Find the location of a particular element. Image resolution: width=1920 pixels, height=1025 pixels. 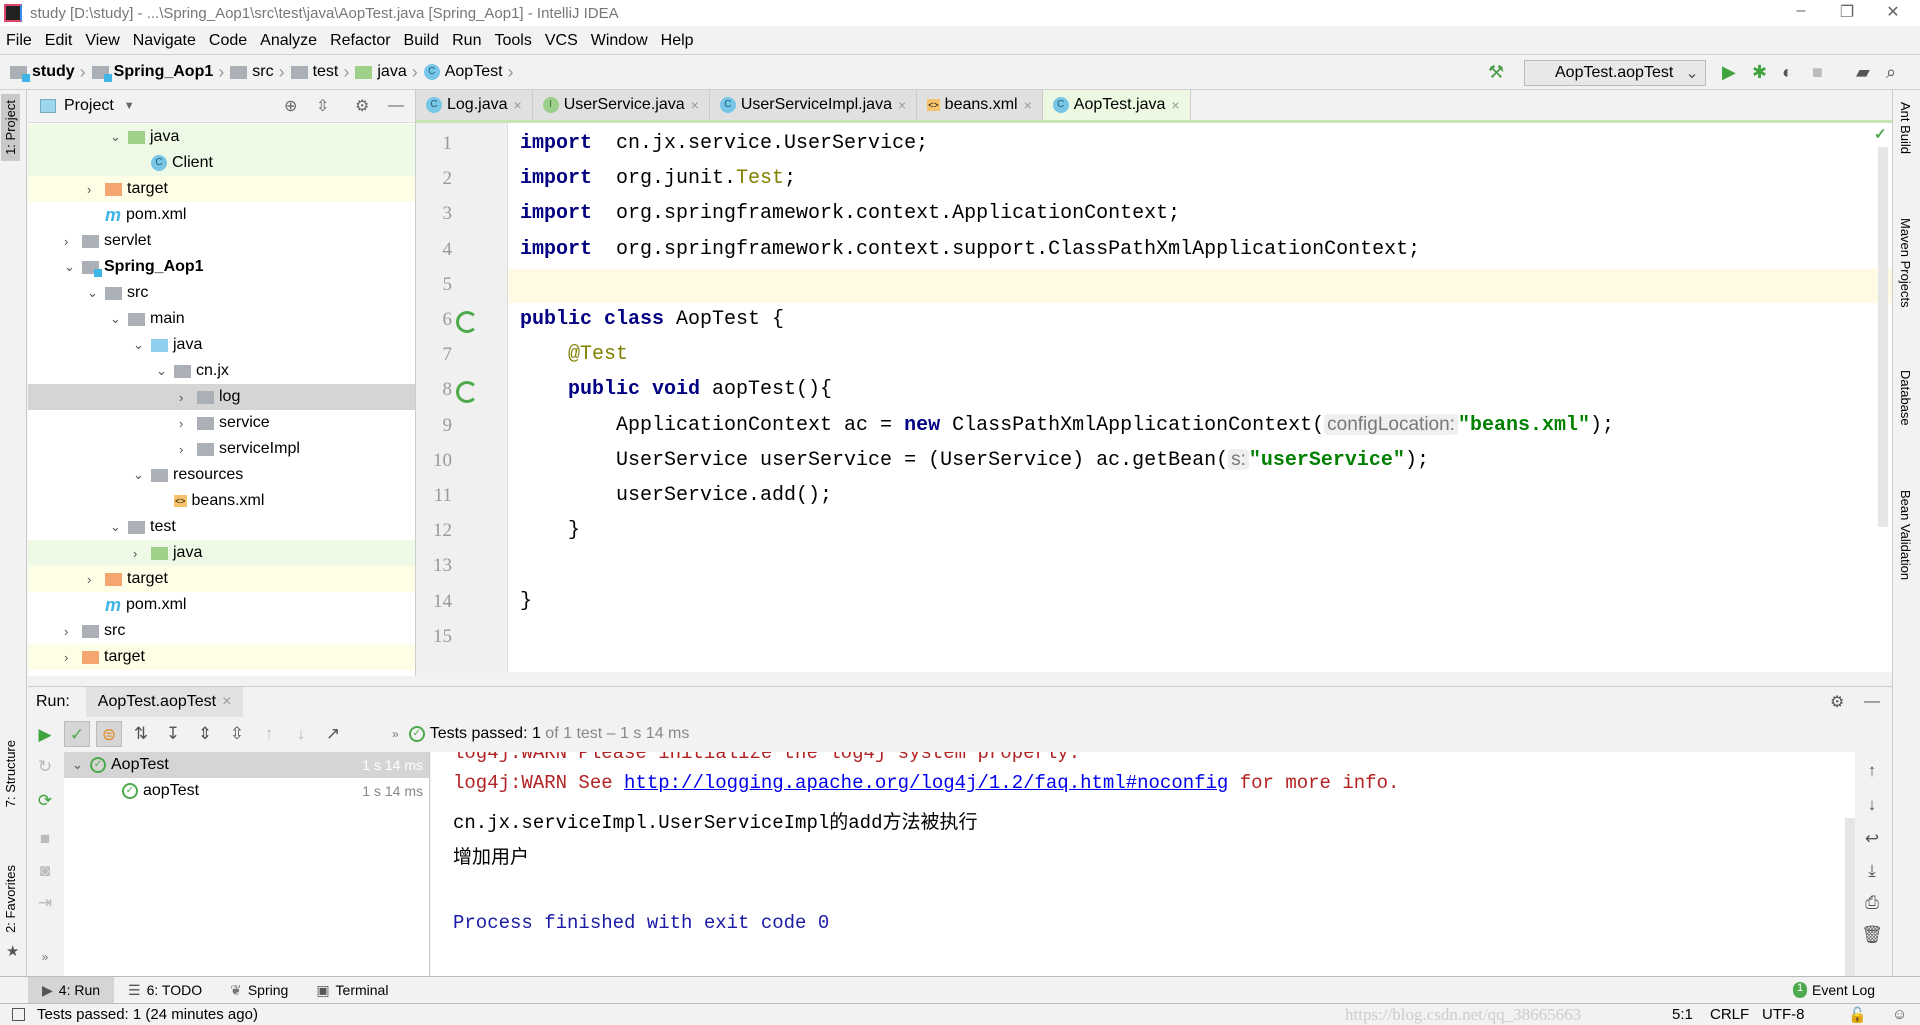

tool-tab-ant-build: Ant Build is located at coordinates (1905, 128).